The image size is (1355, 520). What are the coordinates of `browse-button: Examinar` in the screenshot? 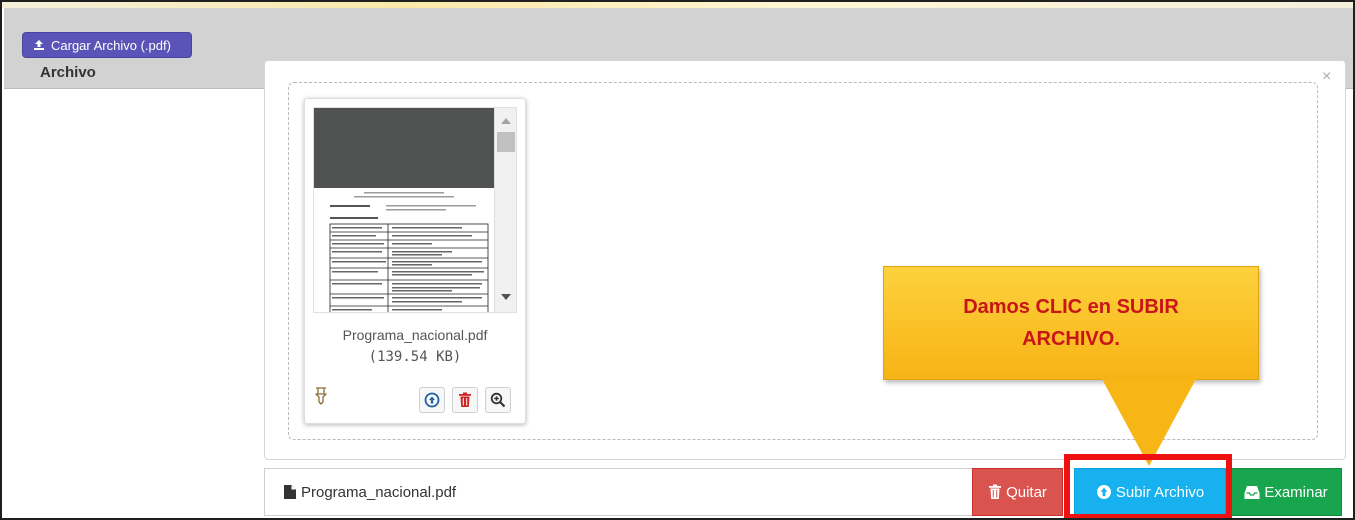 It's located at (1286, 492).